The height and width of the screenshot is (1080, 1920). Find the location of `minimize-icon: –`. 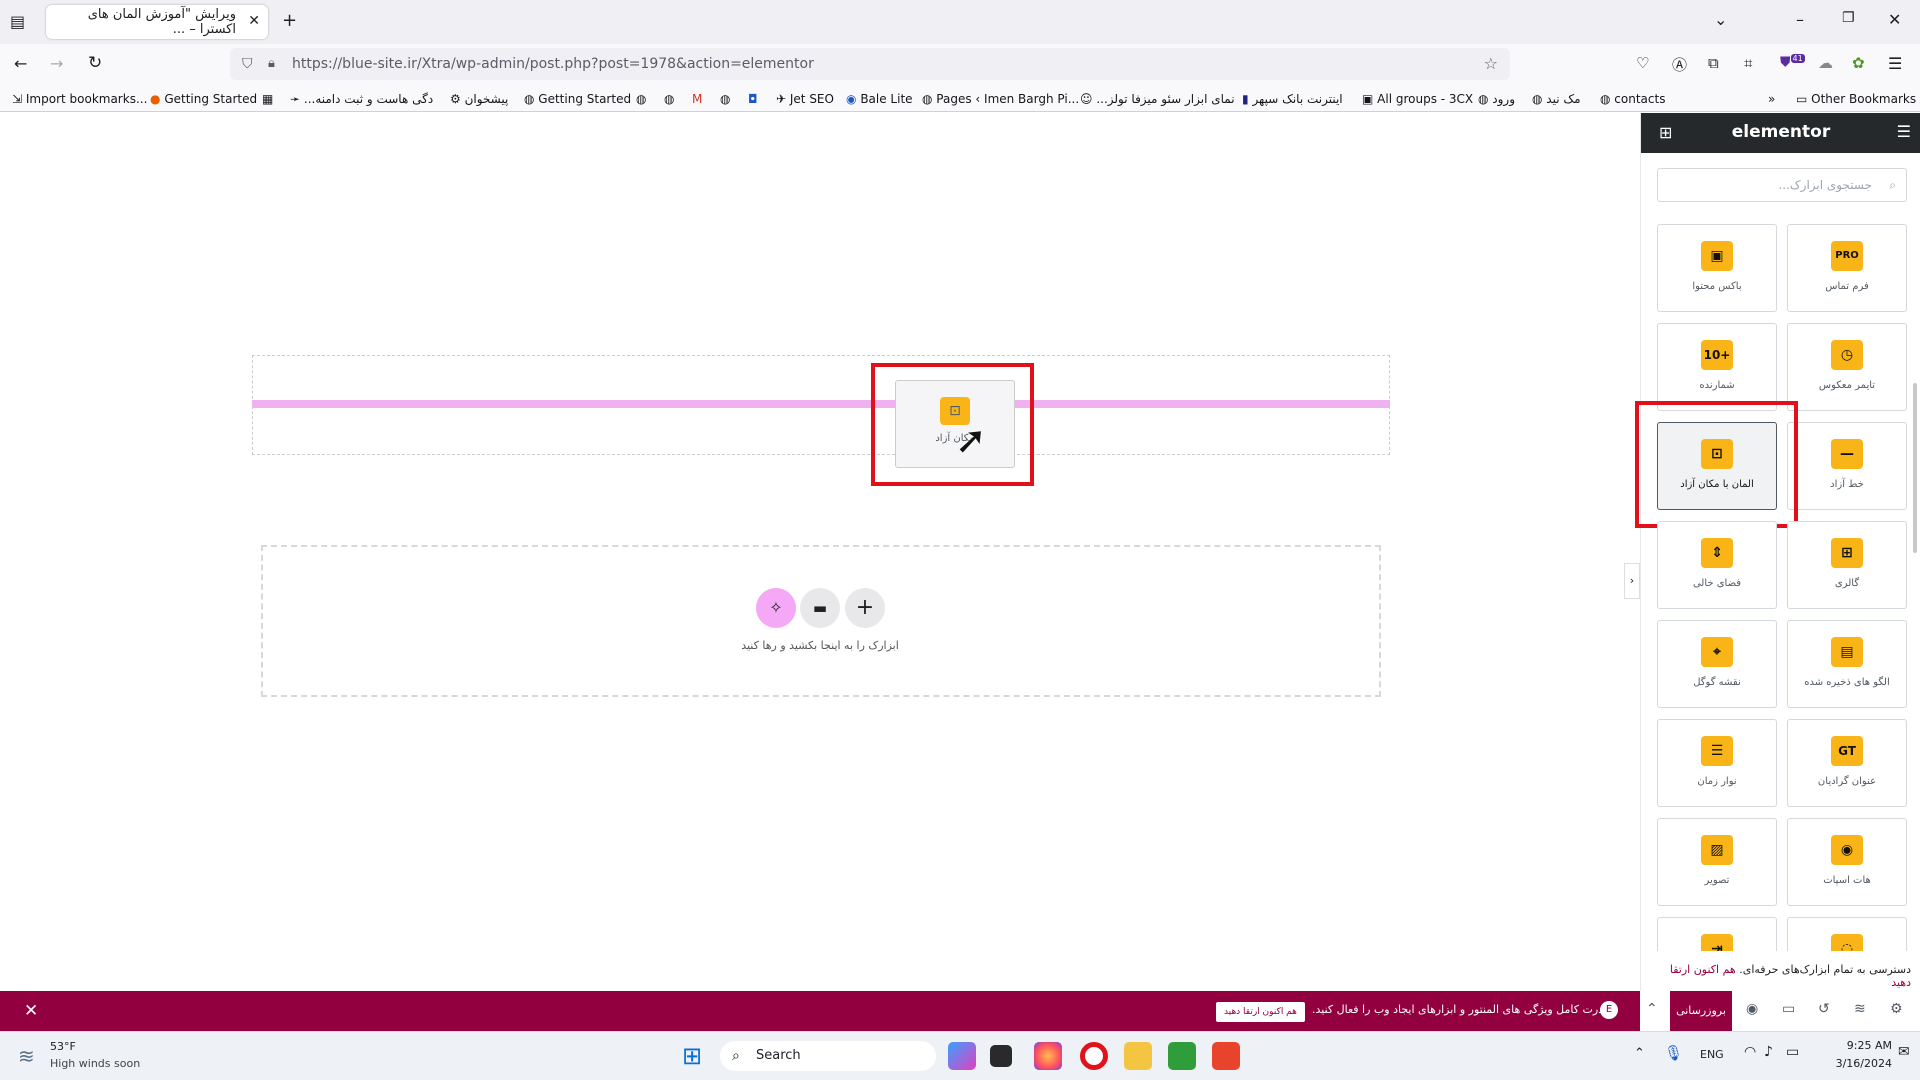

minimize-icon: – is located at coordinates (1800, 19).